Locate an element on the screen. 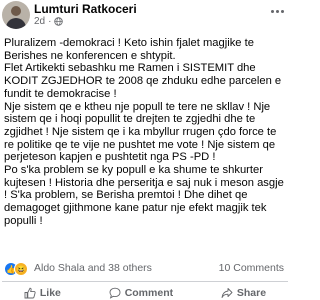 Image resolution: width=320 pixels, height=300 pixels. action-bar: Like Comment Share is located at coordinates (145, 292).